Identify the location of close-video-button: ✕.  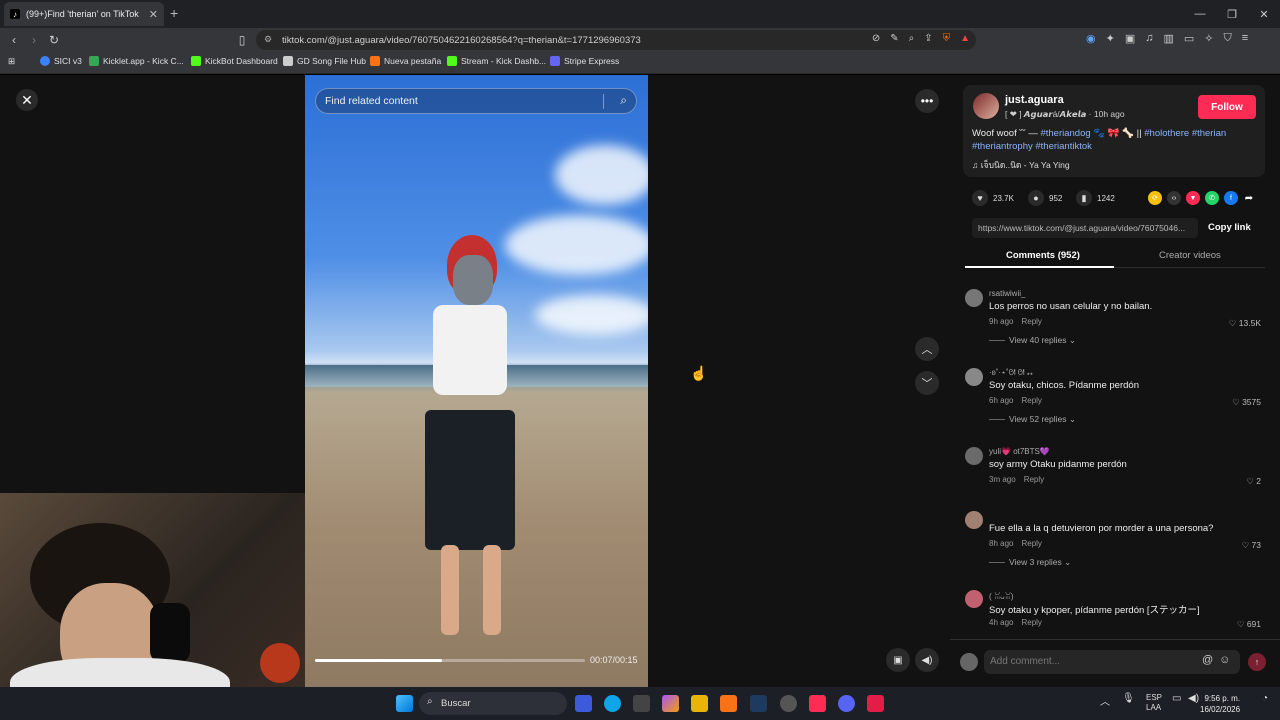
(27, 100).